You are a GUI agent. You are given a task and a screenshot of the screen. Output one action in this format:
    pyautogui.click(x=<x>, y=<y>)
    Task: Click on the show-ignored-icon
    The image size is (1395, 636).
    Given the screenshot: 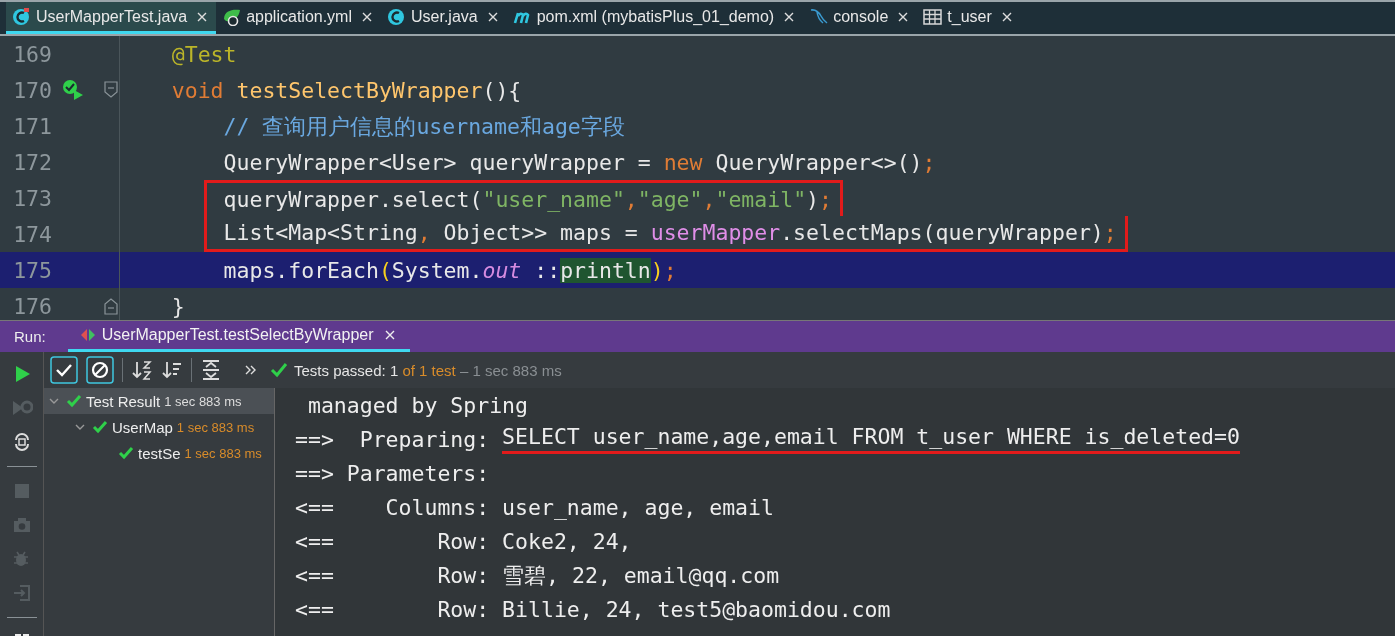 What is the action you would take?
    pyautogui.click(x=100, y=370)
    